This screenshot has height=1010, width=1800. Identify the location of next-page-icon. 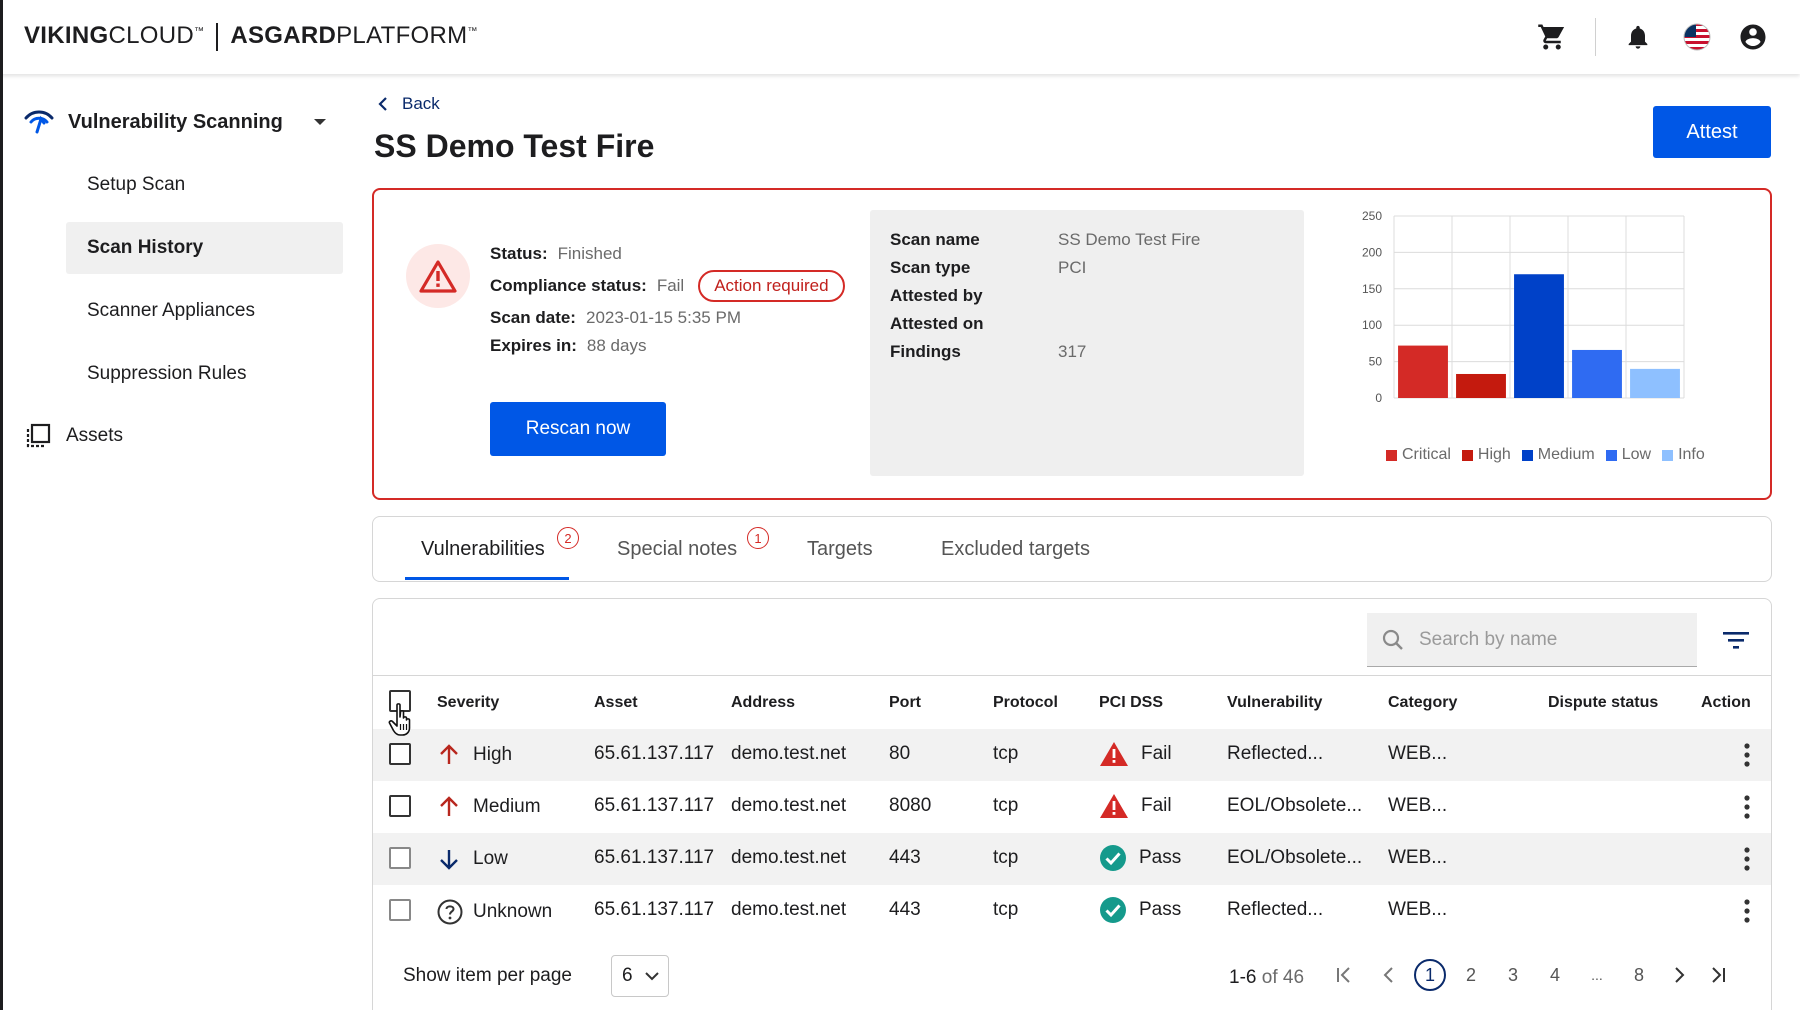
(1680, 975).